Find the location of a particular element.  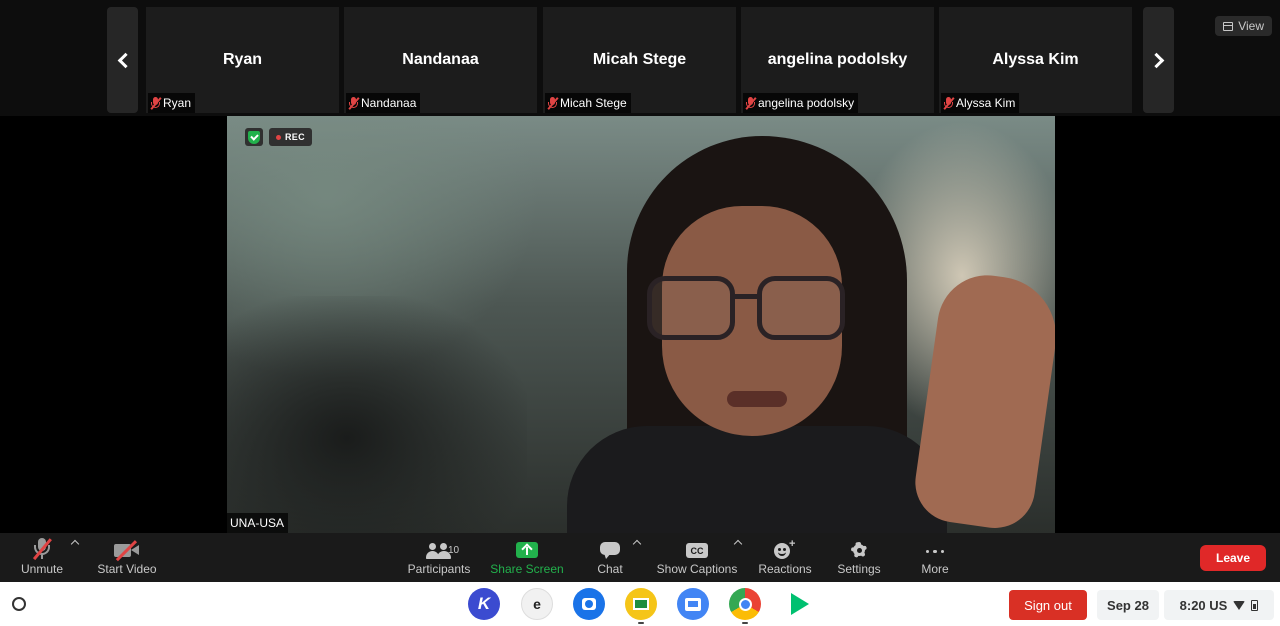

participant-tile: Micah Stege Micah Stege is located at coordinates (639, 60).